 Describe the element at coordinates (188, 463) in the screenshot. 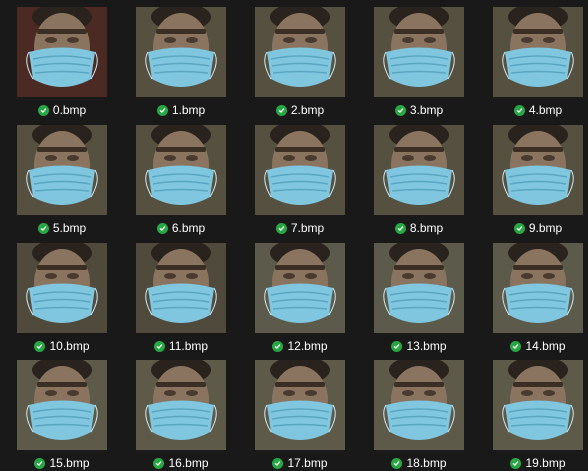

I see `file-name-label: 16.bmp` at that location.